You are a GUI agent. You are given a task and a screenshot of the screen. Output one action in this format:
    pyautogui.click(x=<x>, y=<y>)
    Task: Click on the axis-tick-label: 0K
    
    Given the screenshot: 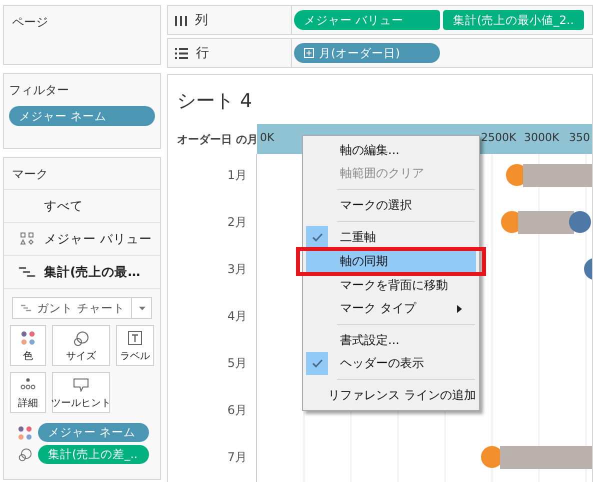 What is the action you would take?
    pyautogui.click(x=267, y=137)
    